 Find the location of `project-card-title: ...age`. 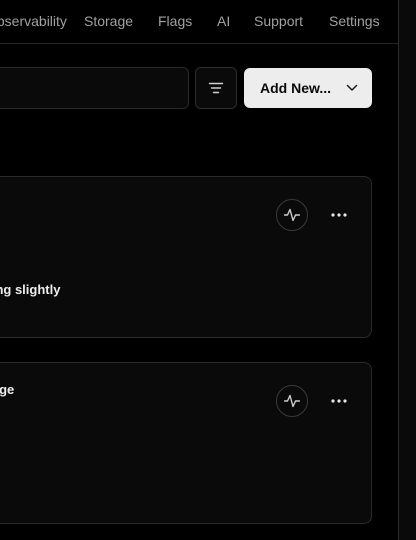

project-card-title: ...age is located at coordinates (7, 389).